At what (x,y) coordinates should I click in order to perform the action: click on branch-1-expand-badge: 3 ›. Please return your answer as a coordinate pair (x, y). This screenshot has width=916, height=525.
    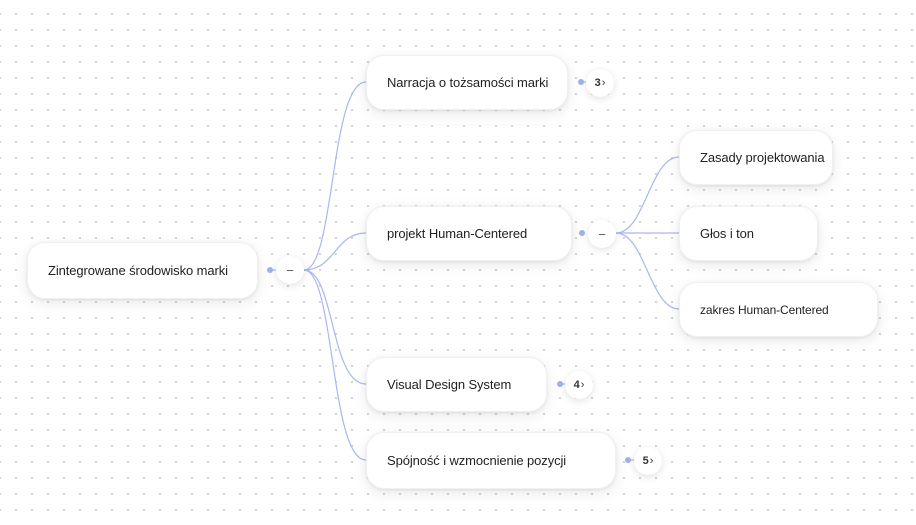
    Looking at the image, I should click on (600, 83).